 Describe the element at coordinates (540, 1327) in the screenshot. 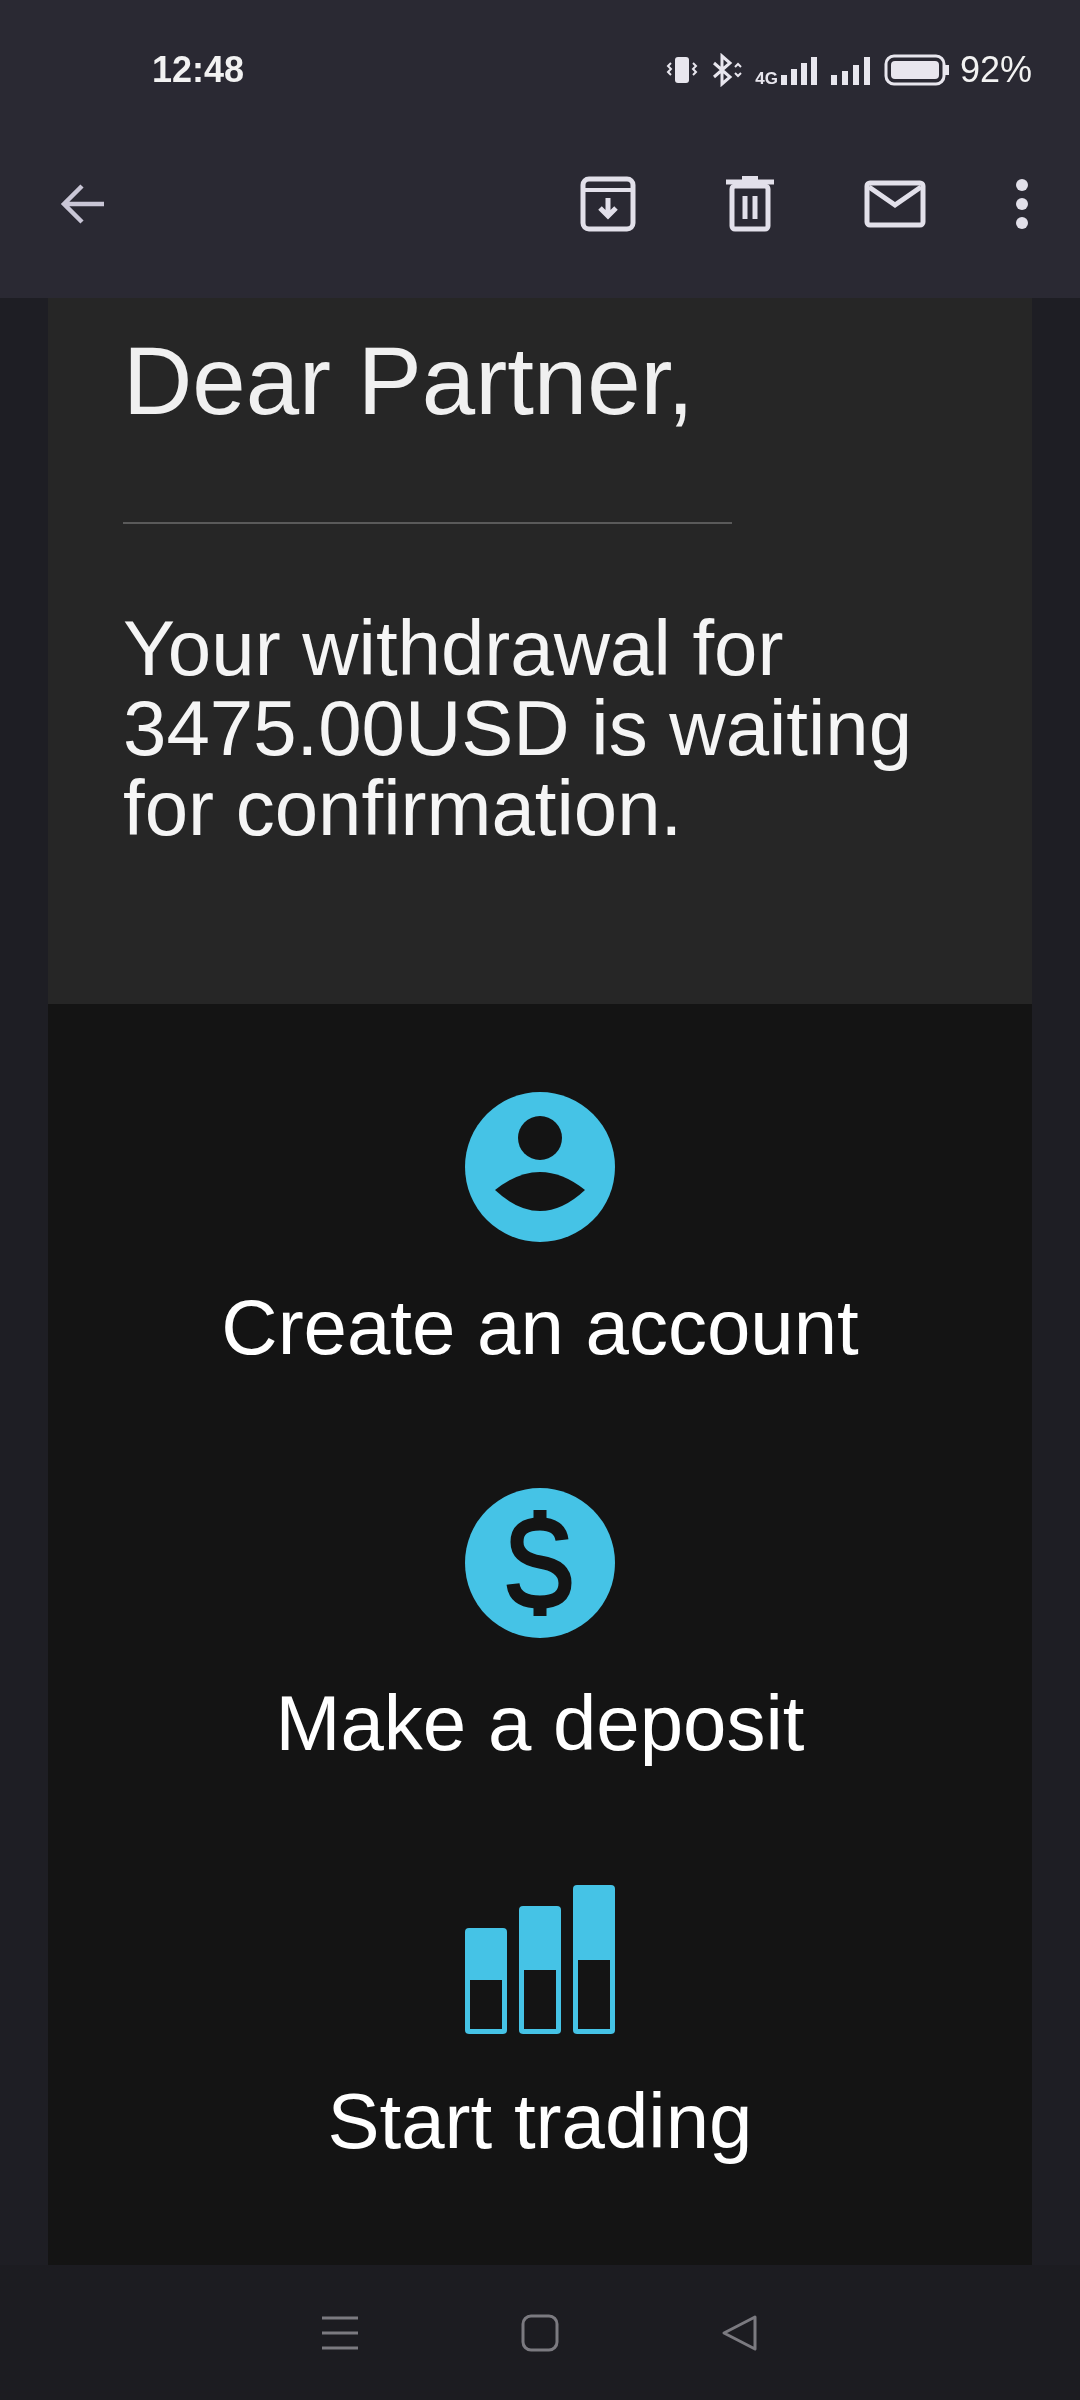

I see `action-label: Create an account` at that location.